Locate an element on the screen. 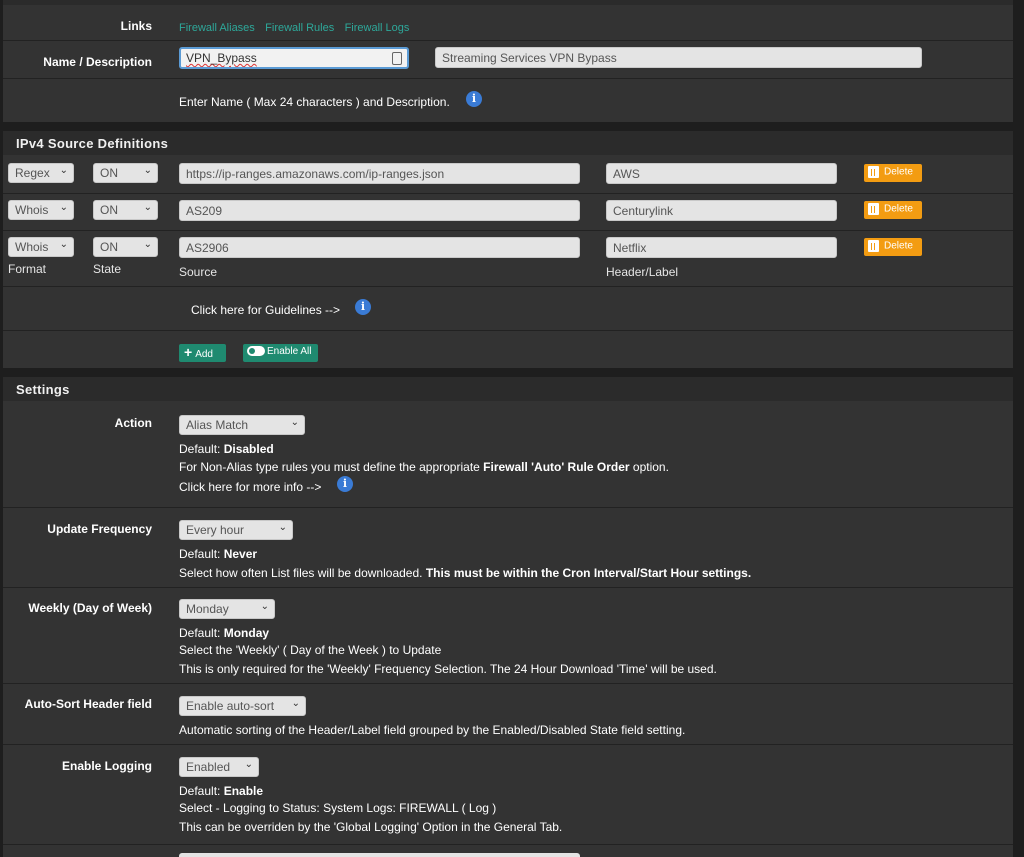 The width and height of the screenshot is (1024, 857). add-button: + Add is located at coordinates (202, 353).